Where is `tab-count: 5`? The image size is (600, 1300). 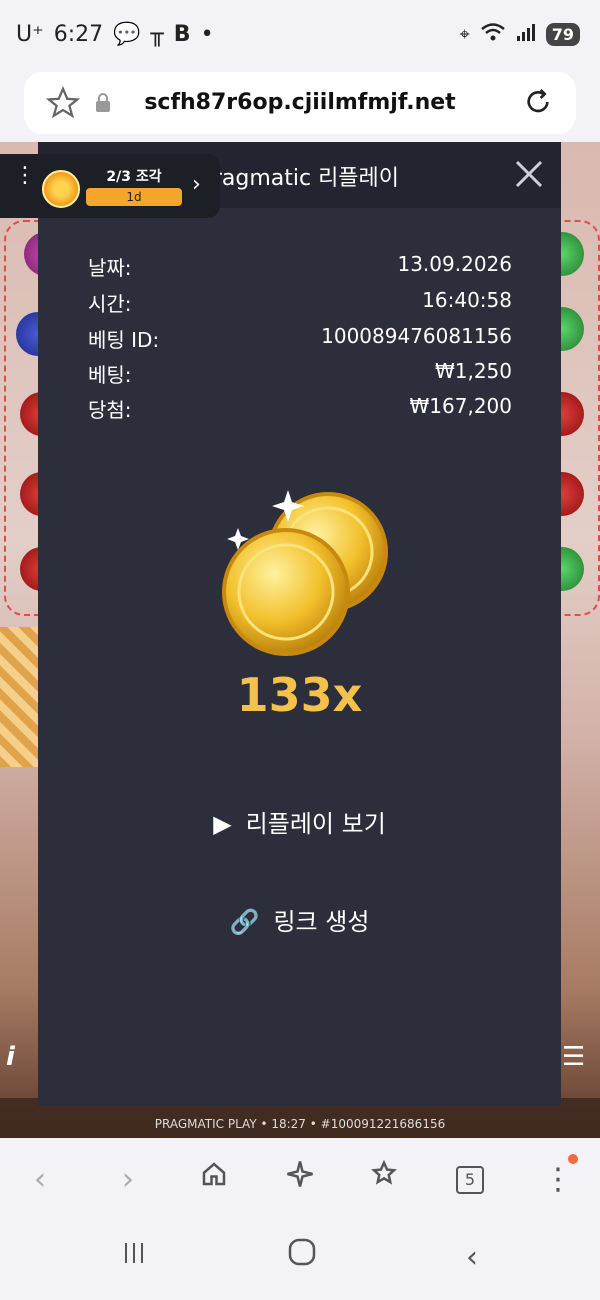
tab-count: 5 is located at coordinates (470, 1180).